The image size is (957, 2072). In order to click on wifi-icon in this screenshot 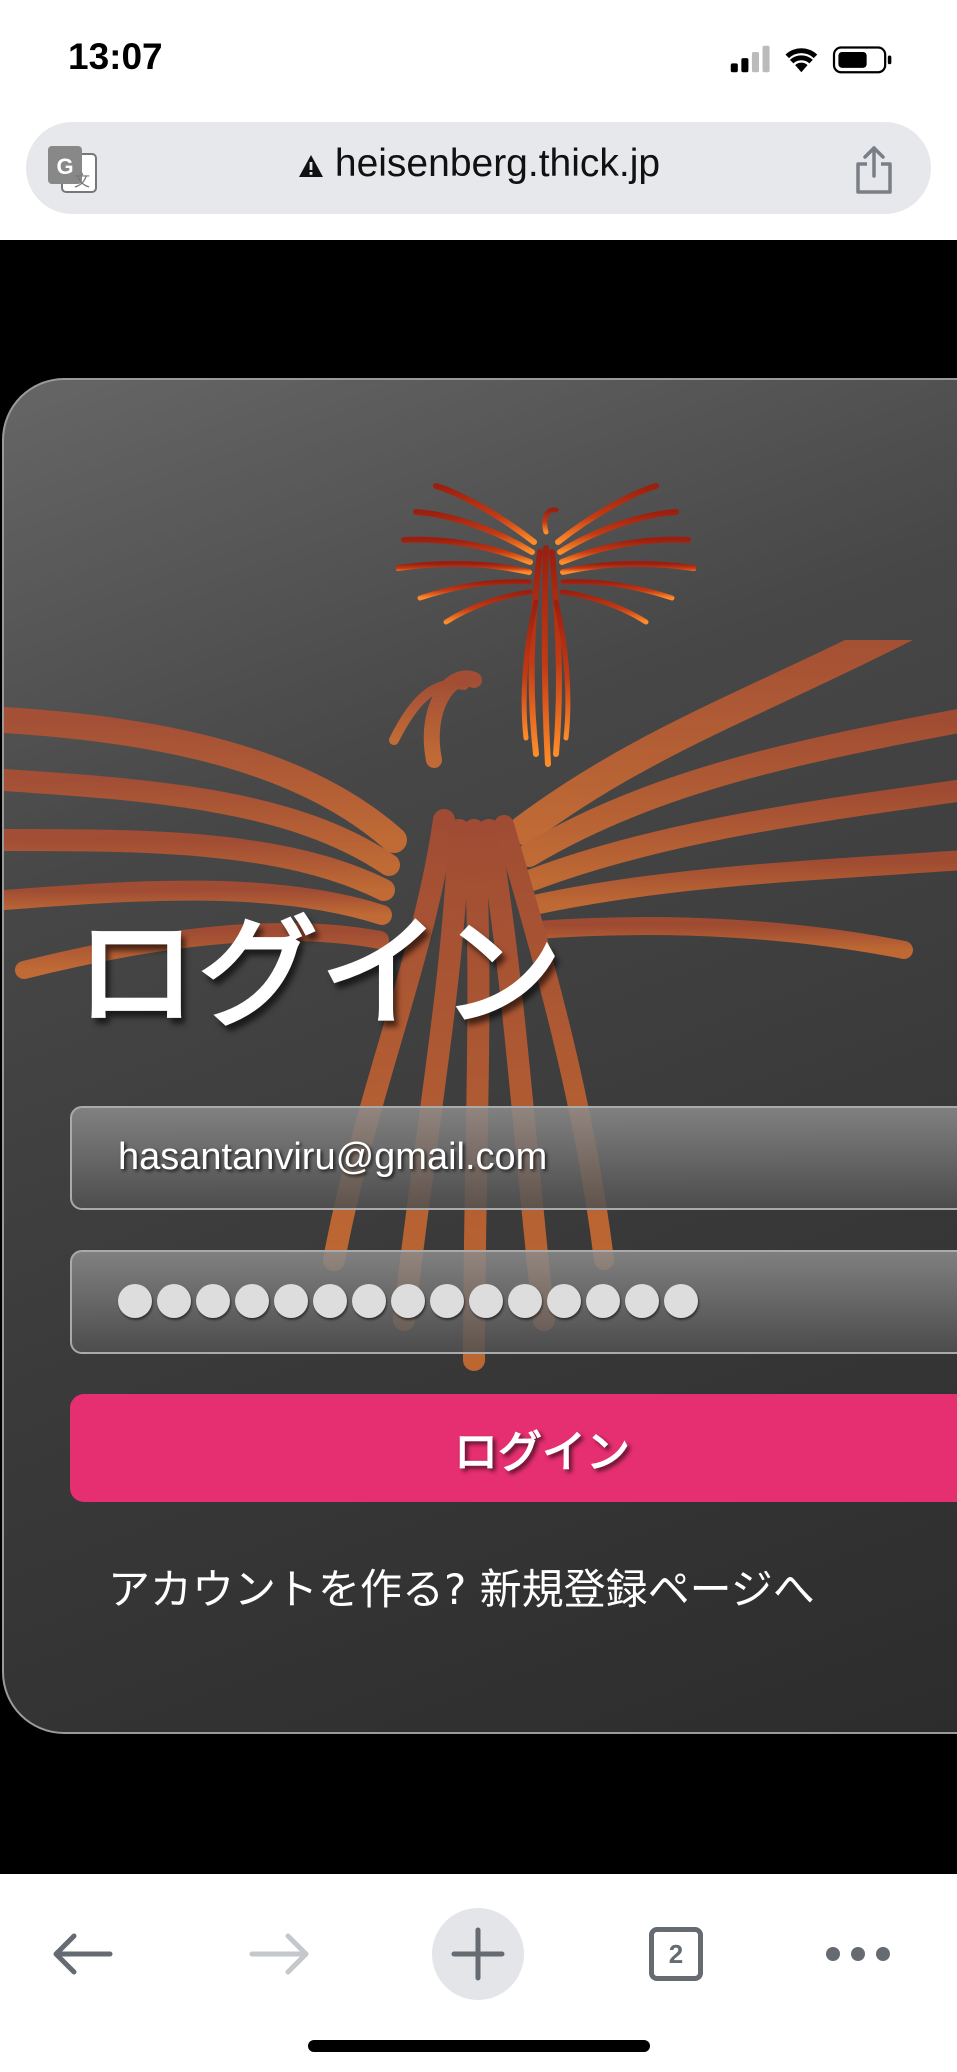, I will do `click(801, 60)`.